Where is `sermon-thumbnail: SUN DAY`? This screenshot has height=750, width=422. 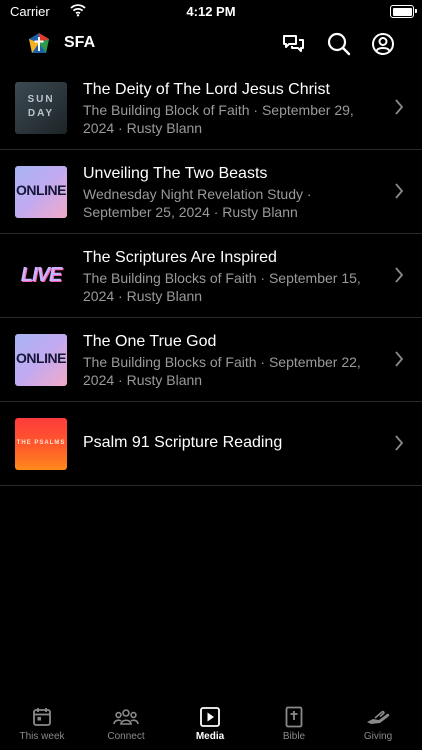
sermon-thumbnail: SUN DAY is located at coordinates (41, 108).